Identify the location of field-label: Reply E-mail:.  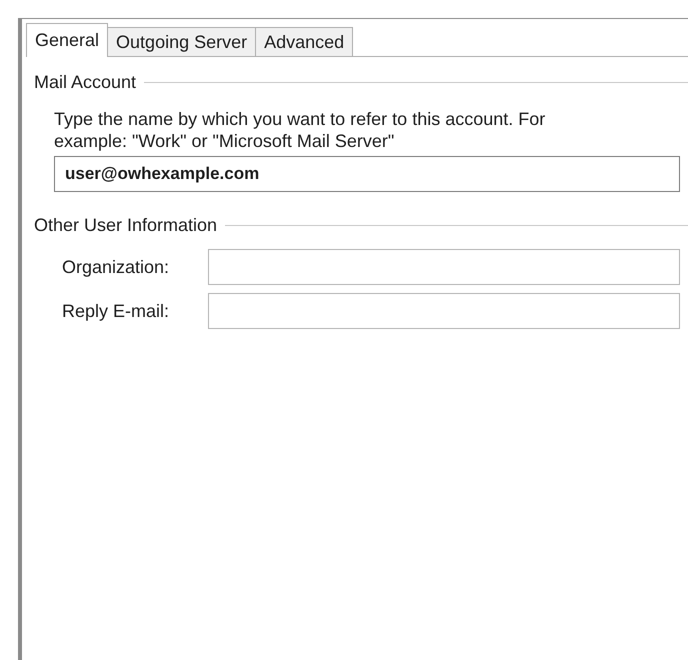
(116, 311).